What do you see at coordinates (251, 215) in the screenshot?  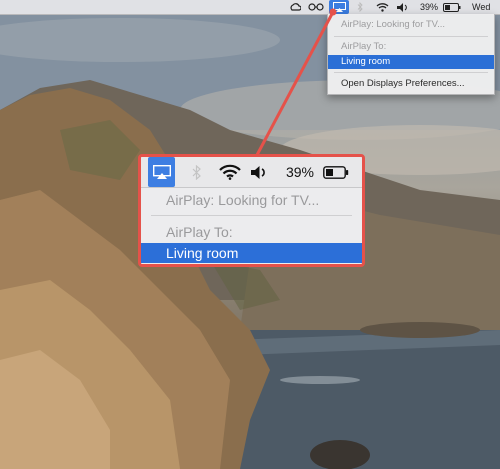 I see `menu-divider` at bounding box center [251, 215].